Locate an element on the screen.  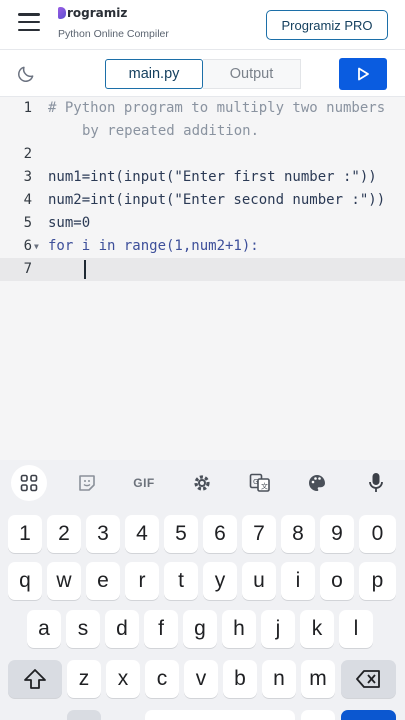
key-1: 1 is located at coordinates (25, 534).